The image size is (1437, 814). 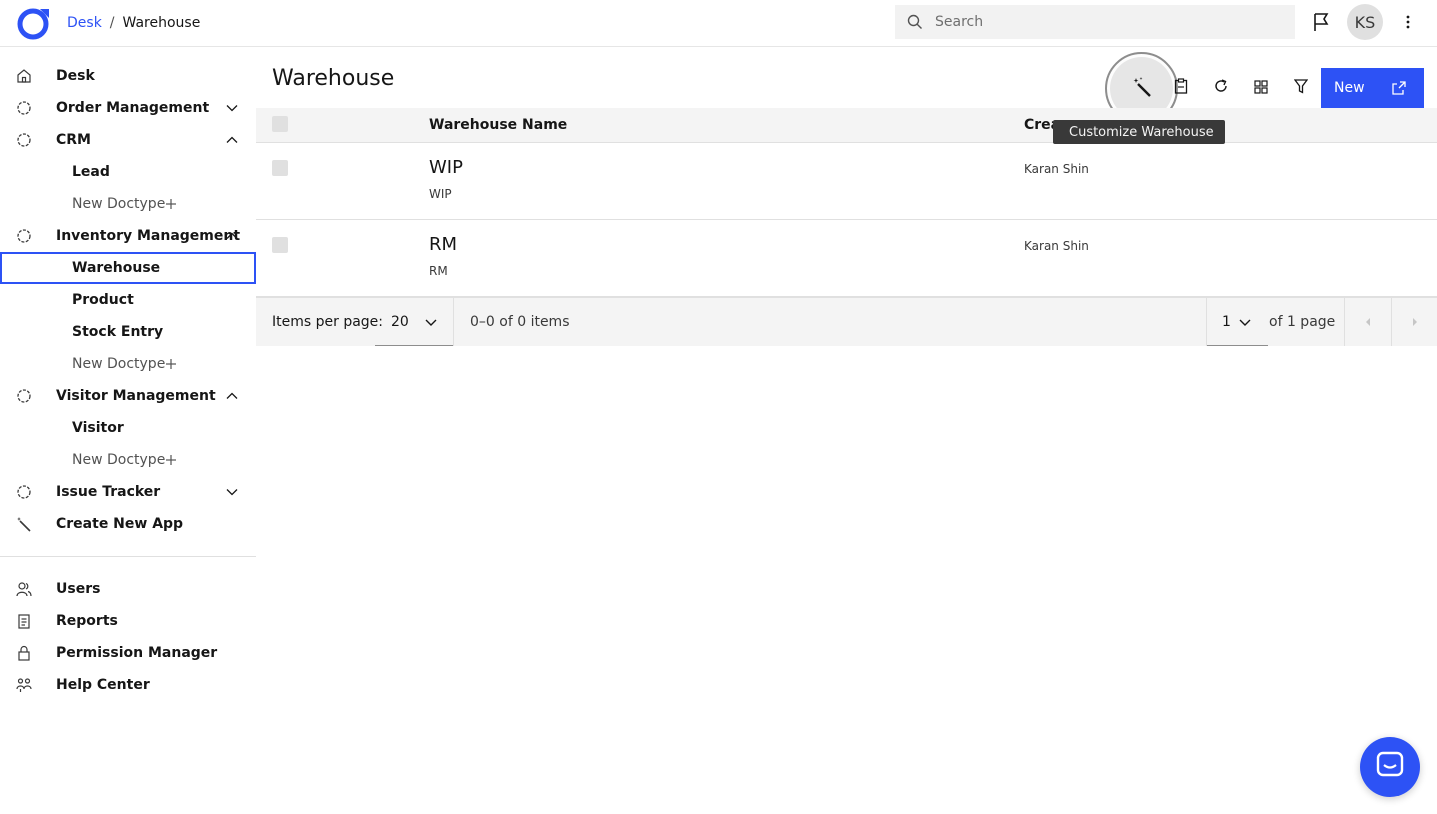 I want to click on launch-icon, so click(x=1399, y=88).